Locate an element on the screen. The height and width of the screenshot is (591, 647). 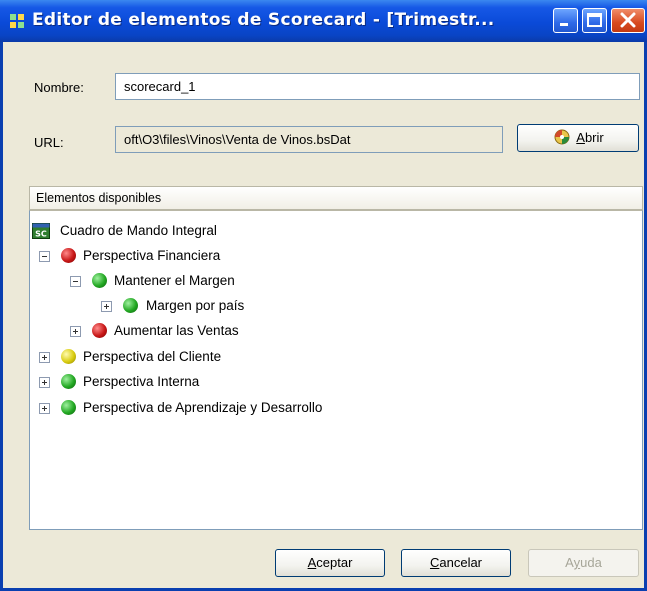
accept-button: Aceptar is located at coordinates (330, 563).